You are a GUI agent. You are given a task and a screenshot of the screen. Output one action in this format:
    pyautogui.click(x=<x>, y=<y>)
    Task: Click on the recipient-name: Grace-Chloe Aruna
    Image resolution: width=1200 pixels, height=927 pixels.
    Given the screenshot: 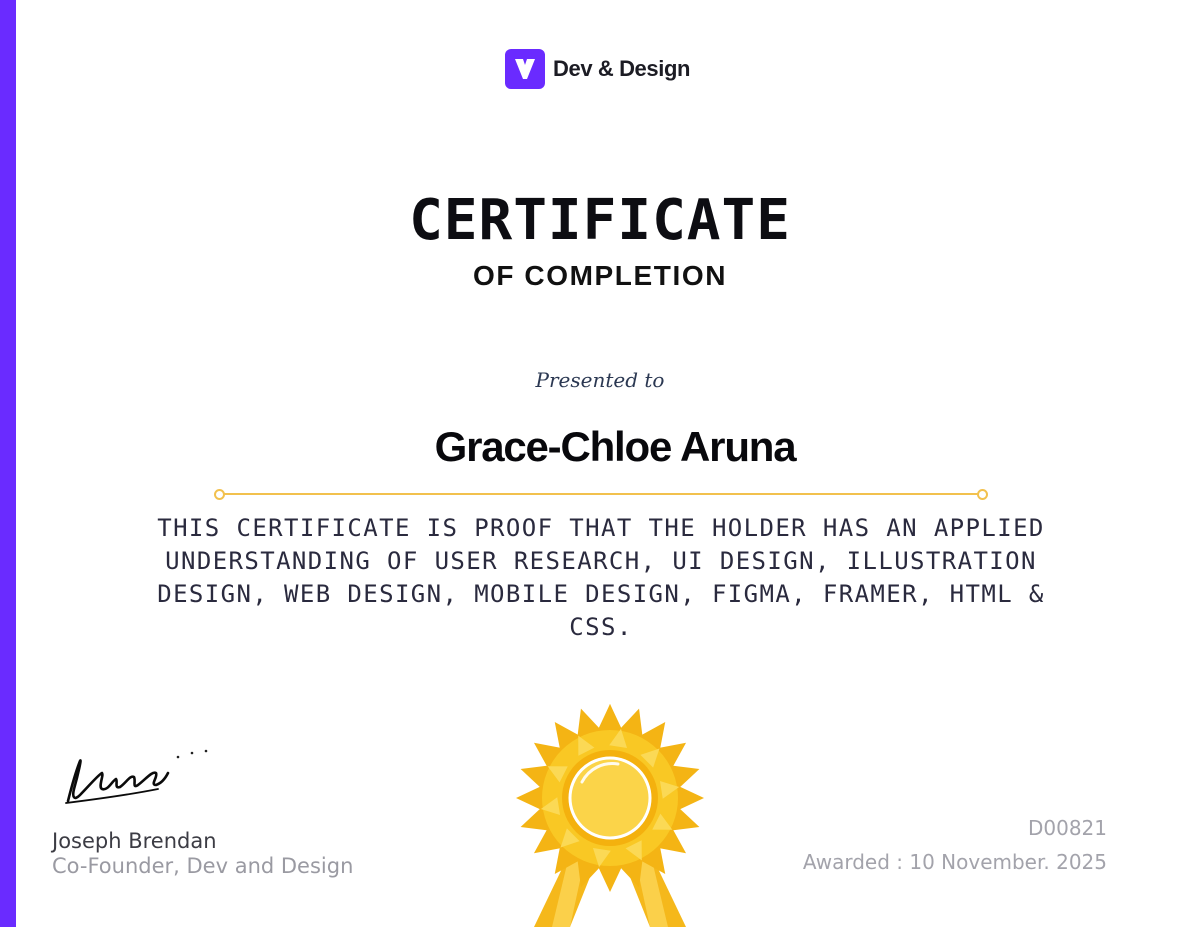 What is the action you would take?
    pyautogui.click(x=615, y=446)
    